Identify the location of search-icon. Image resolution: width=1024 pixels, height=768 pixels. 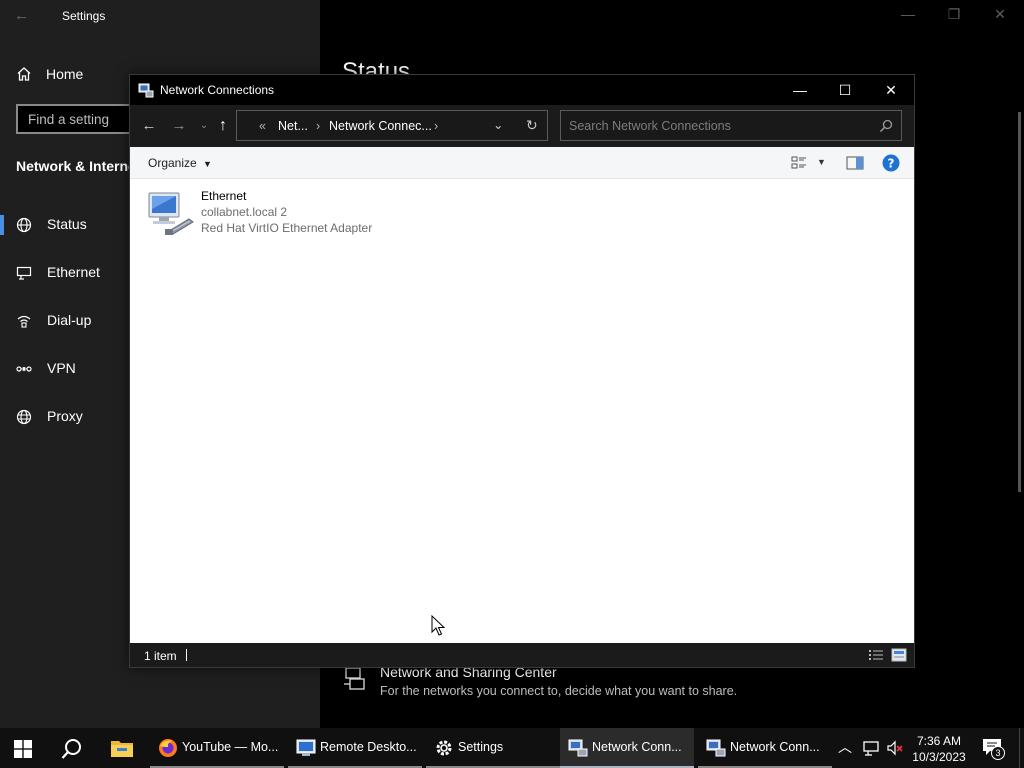
(72, 749).